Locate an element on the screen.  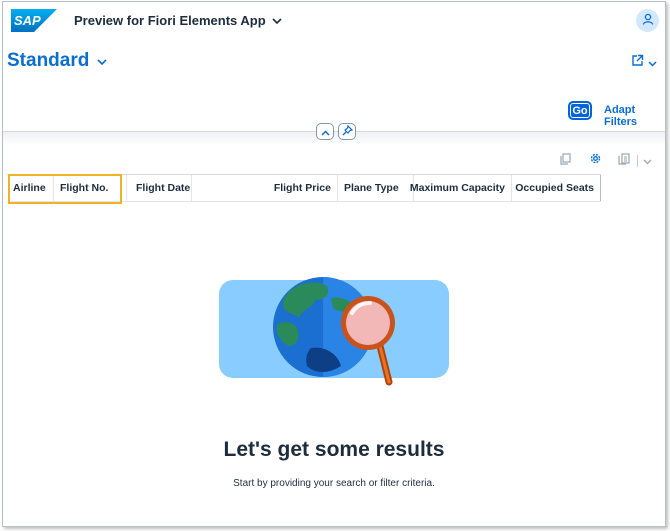
chevron-up-icon is located at coordinates (325, 132).